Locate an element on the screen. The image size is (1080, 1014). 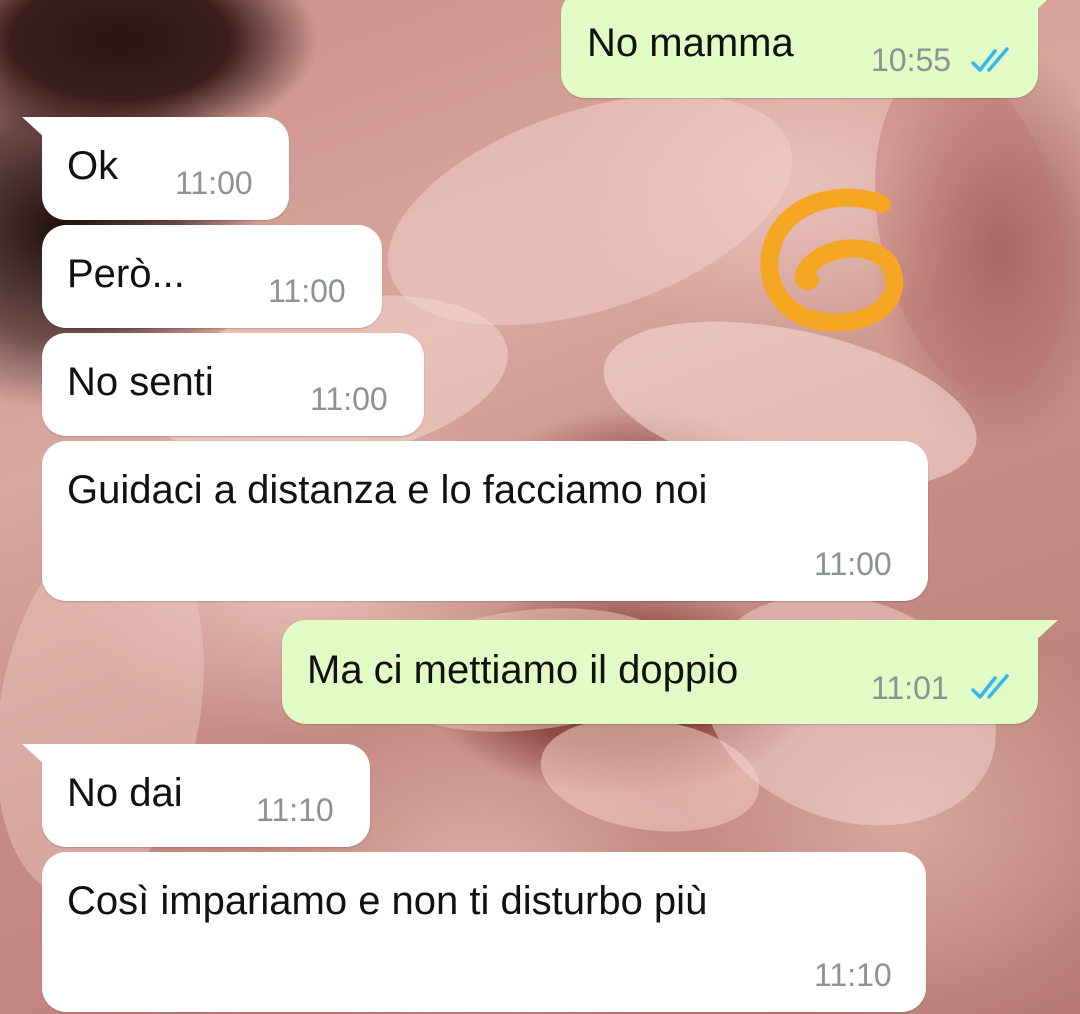
hand-drawn-number-six is located at coordinates (832, 260).